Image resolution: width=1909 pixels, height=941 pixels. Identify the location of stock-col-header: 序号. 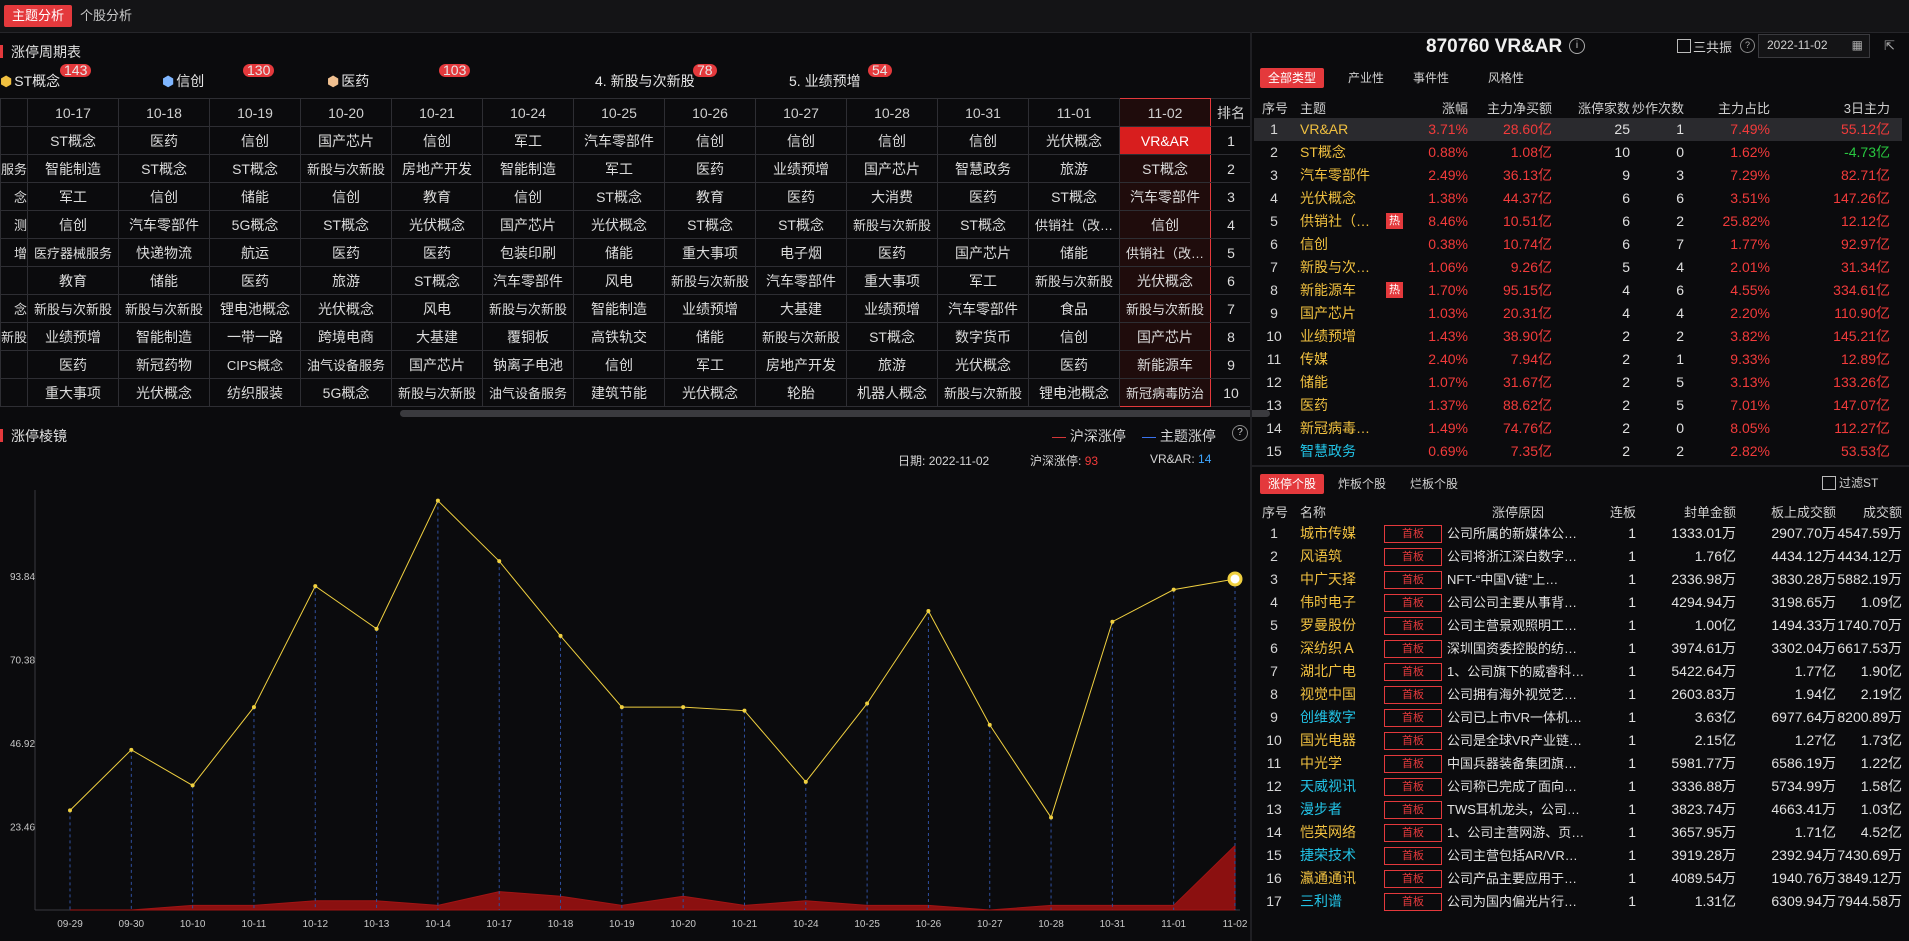
(1277, 511).